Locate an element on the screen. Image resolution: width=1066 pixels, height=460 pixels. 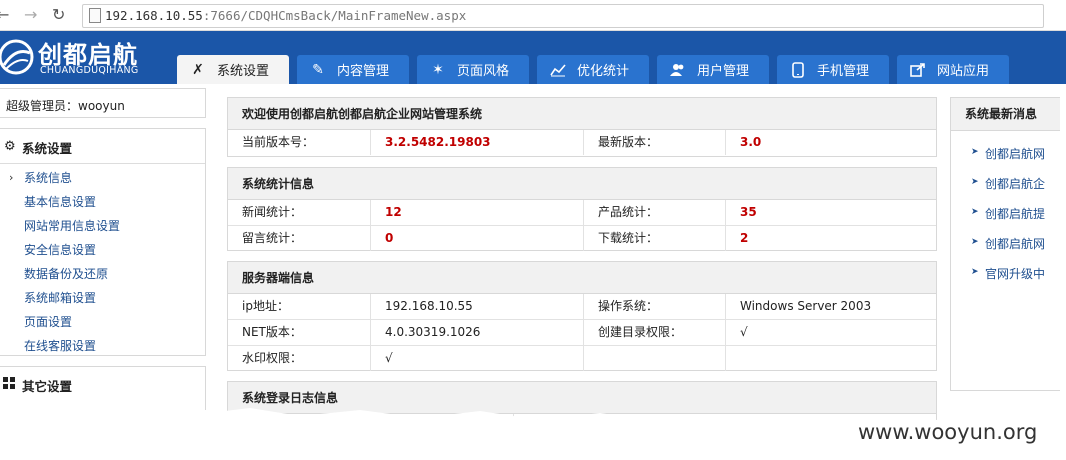
net-version-value: 4.0.30319.1026 is located at coordinates (433, 332).